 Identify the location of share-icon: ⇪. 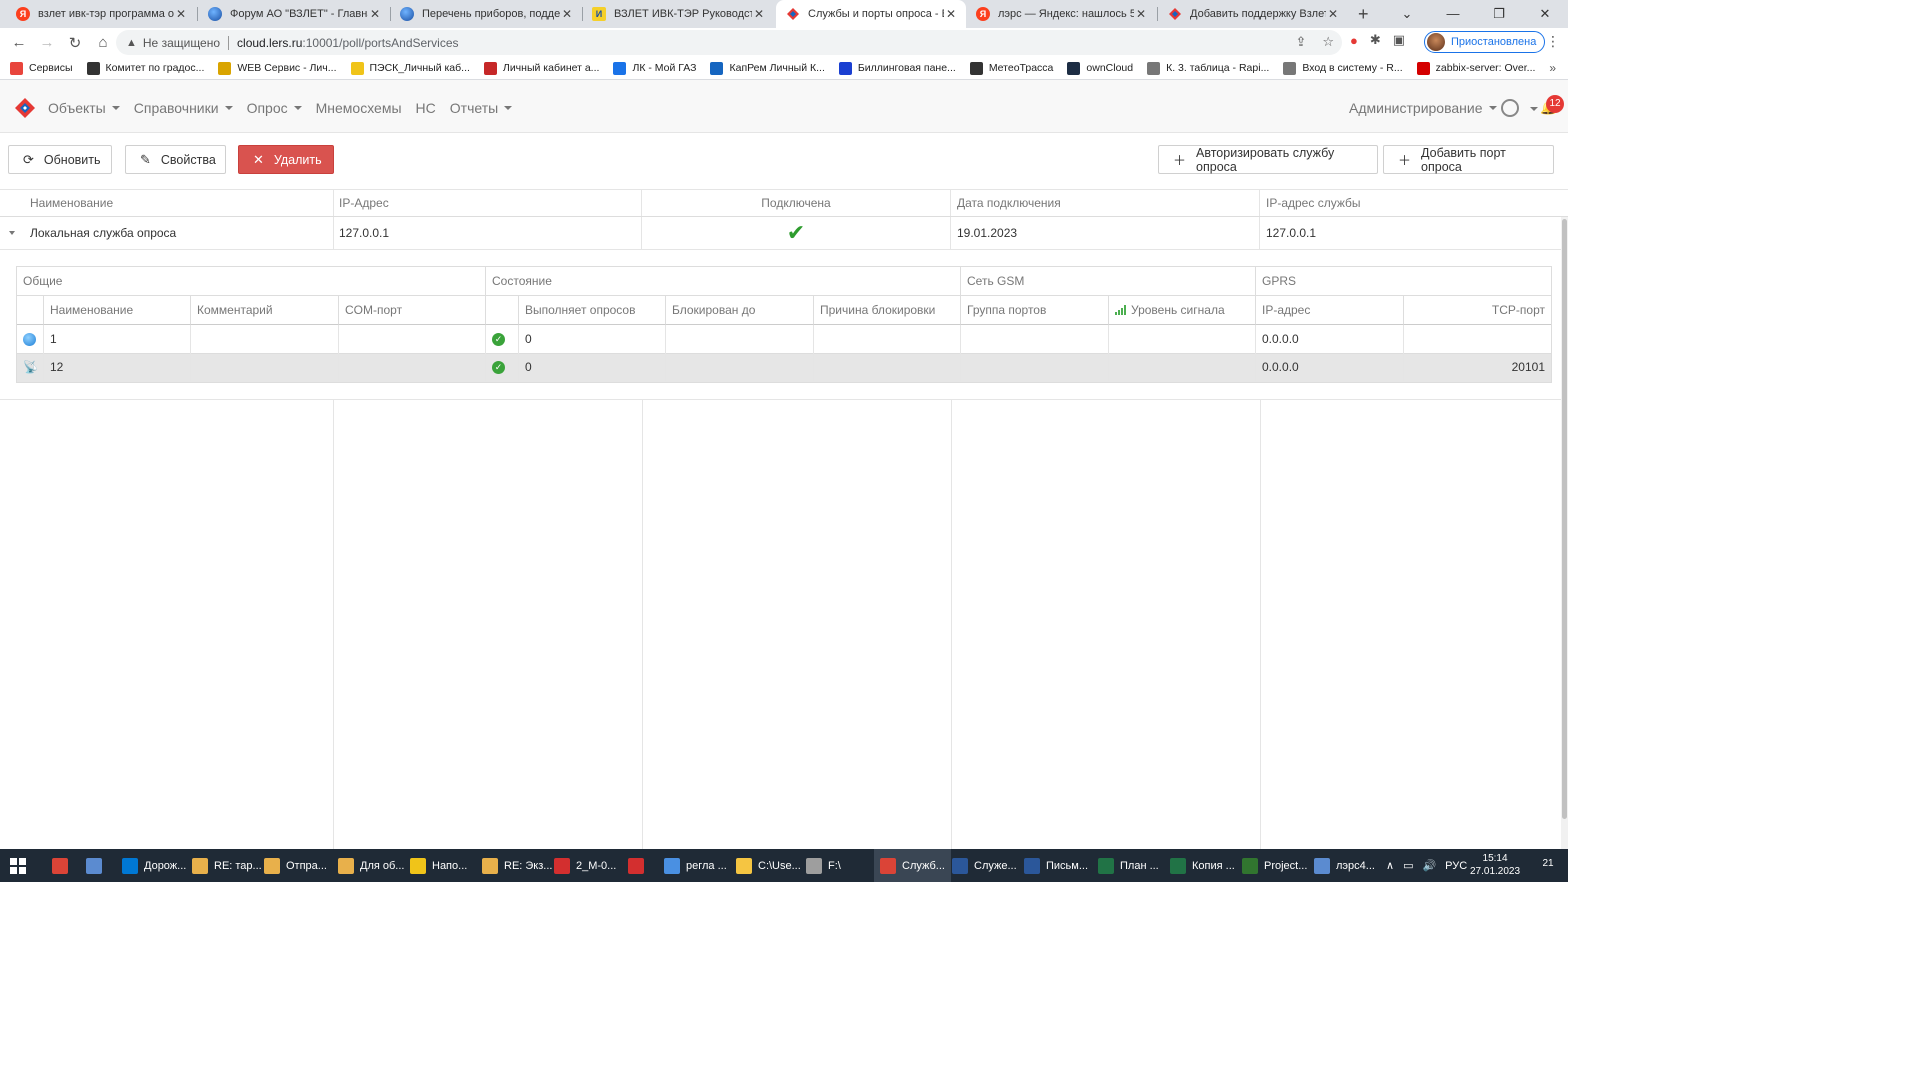
(1300, 42).